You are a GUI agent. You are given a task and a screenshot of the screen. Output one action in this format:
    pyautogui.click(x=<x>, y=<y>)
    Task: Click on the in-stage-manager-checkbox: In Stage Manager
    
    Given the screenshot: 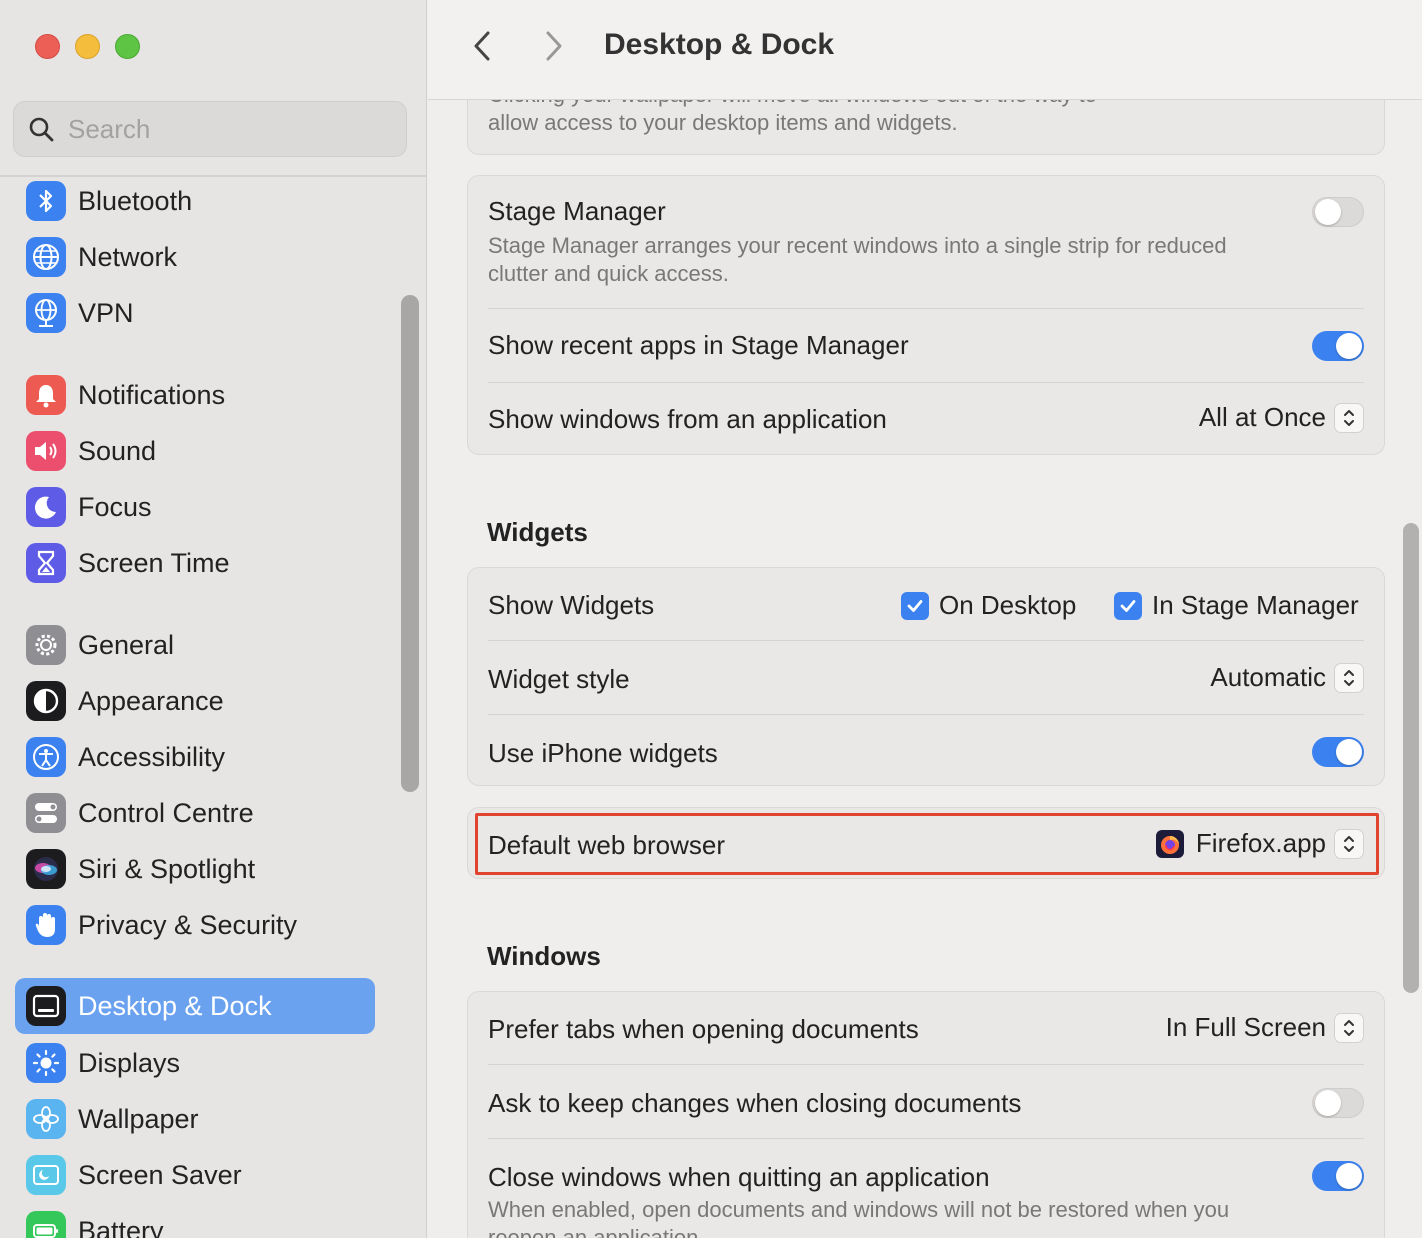 What is the action you would take?
    pyautogui.click(x=1236, y=605)
    